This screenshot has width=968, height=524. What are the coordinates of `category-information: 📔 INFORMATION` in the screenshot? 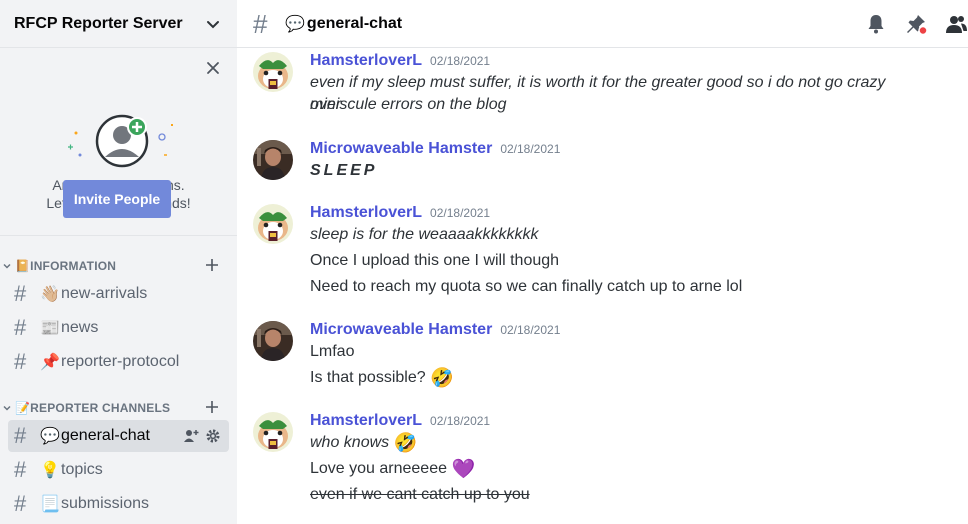 It's located at (118, 266).